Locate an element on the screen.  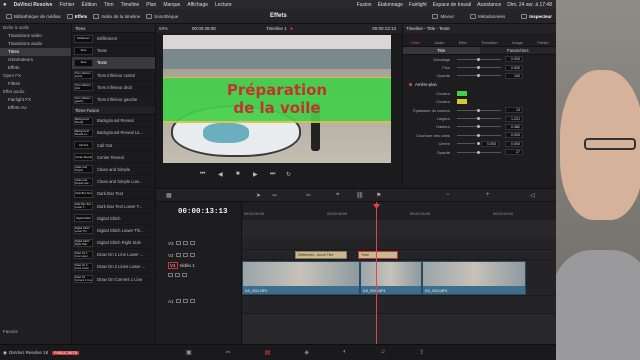
page-fusion-icon: ◈ is located at coordinates (306, 352).